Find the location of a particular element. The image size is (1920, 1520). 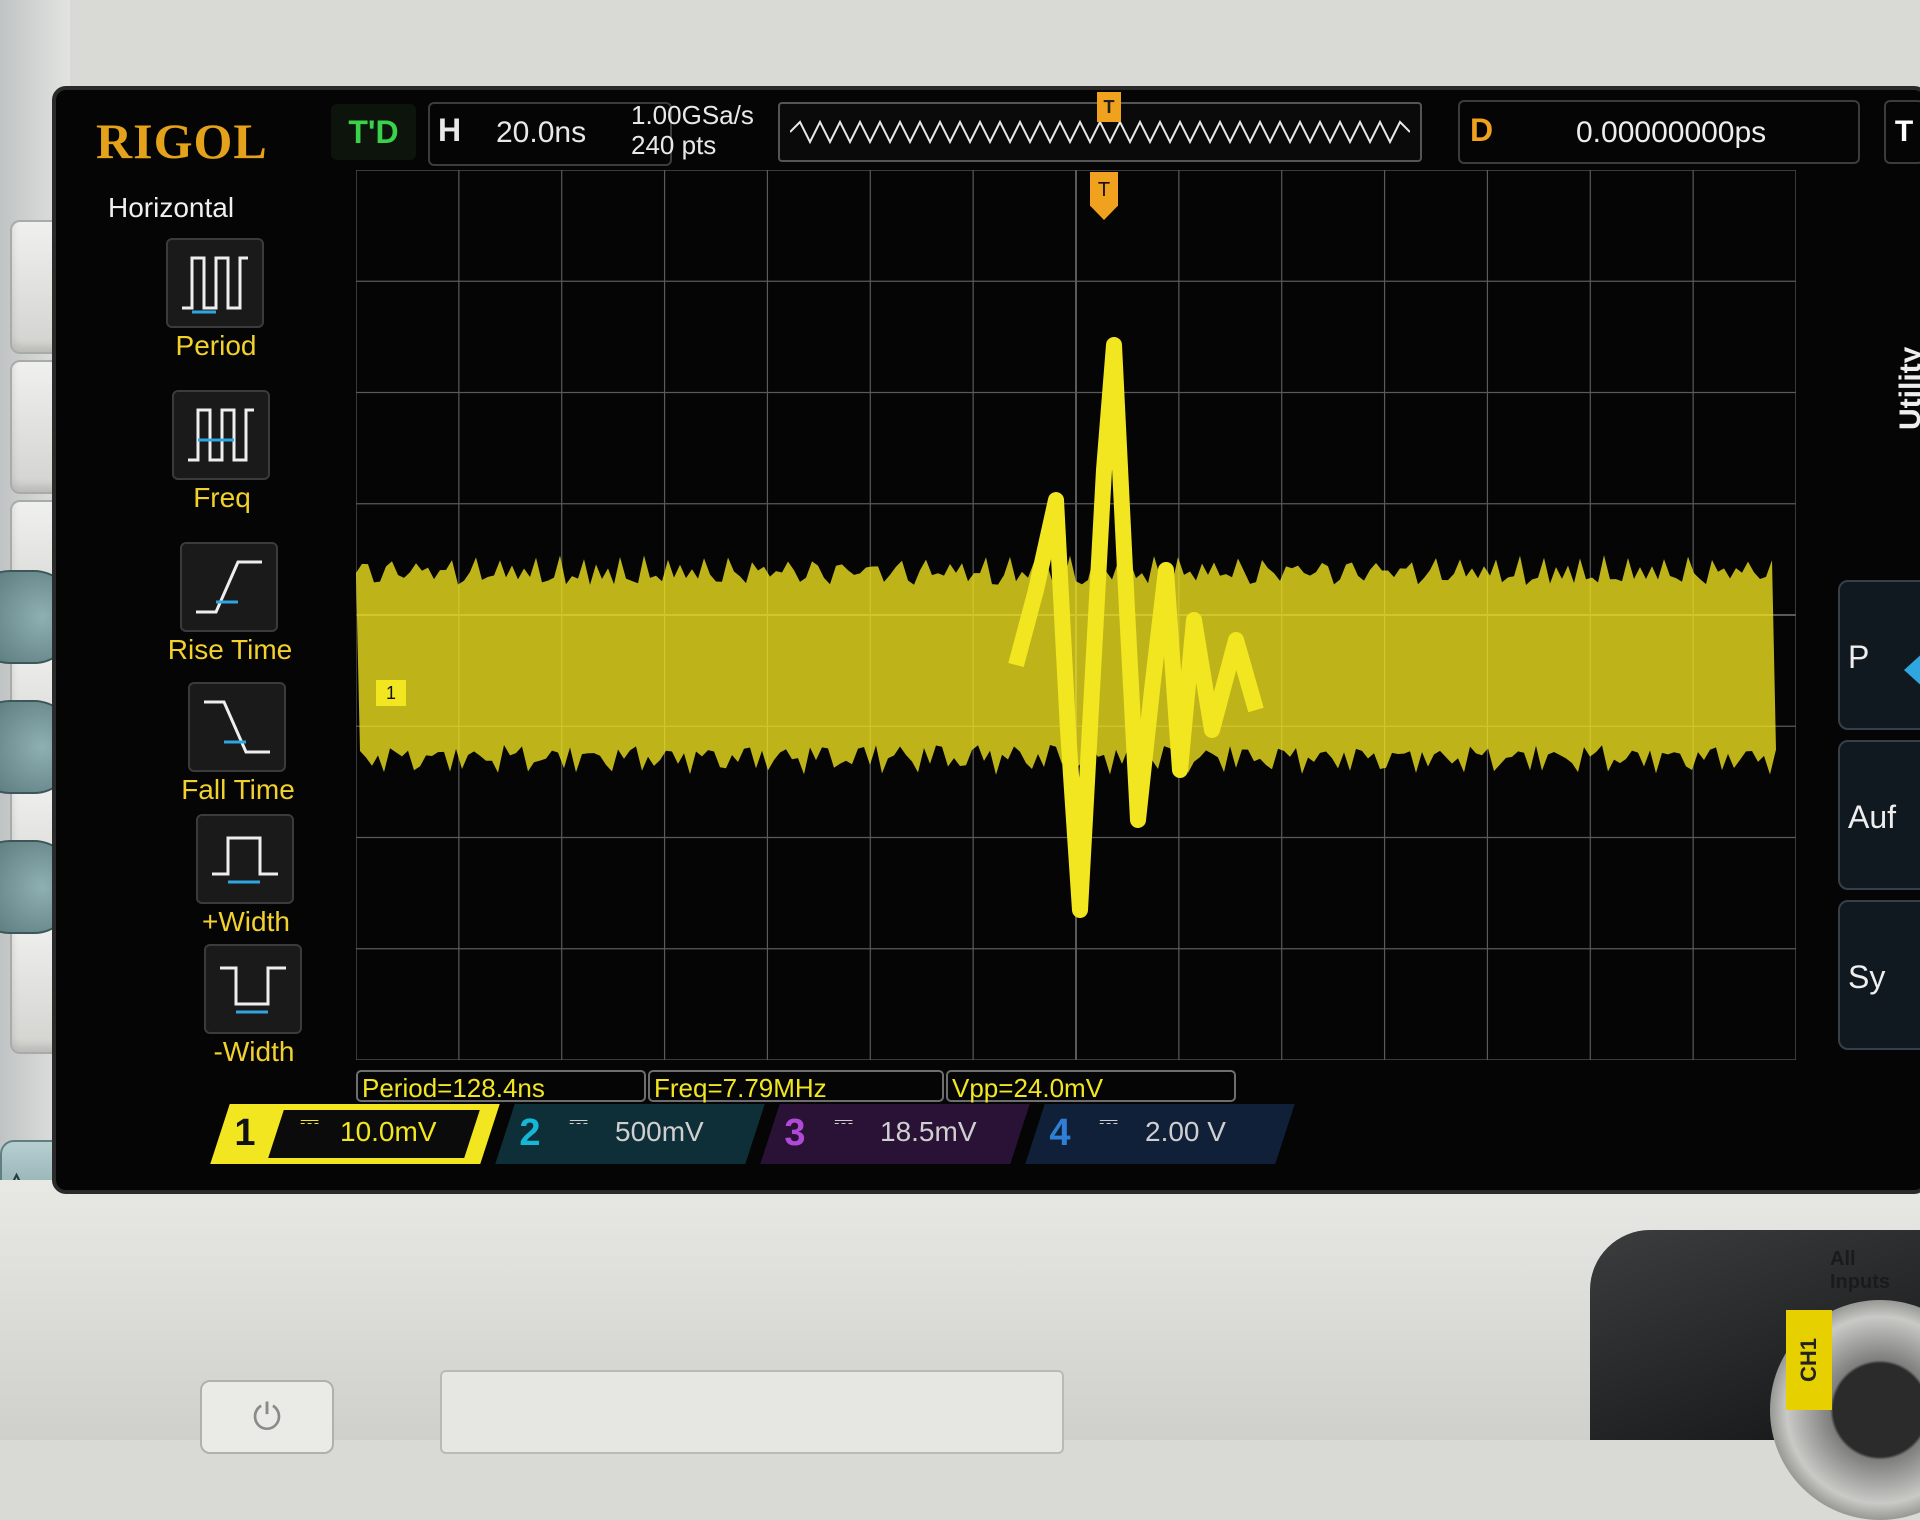

right-arrow-icon is located at coordinates (1912, 670).